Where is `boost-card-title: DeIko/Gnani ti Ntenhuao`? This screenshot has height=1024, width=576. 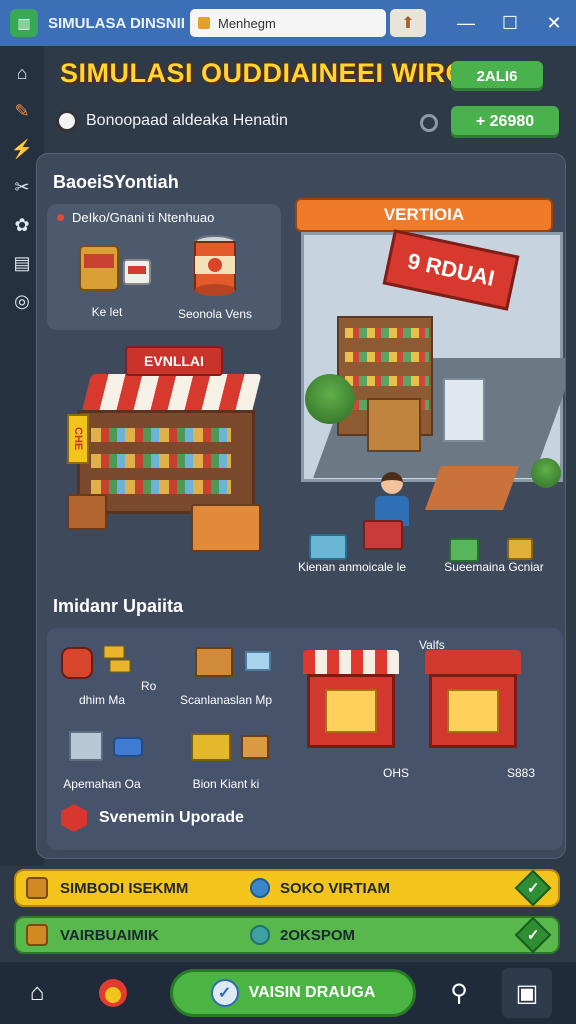 boost-card-title: DeIko/Gnani ti Ntenhuao is located at coordinates (143, 217).